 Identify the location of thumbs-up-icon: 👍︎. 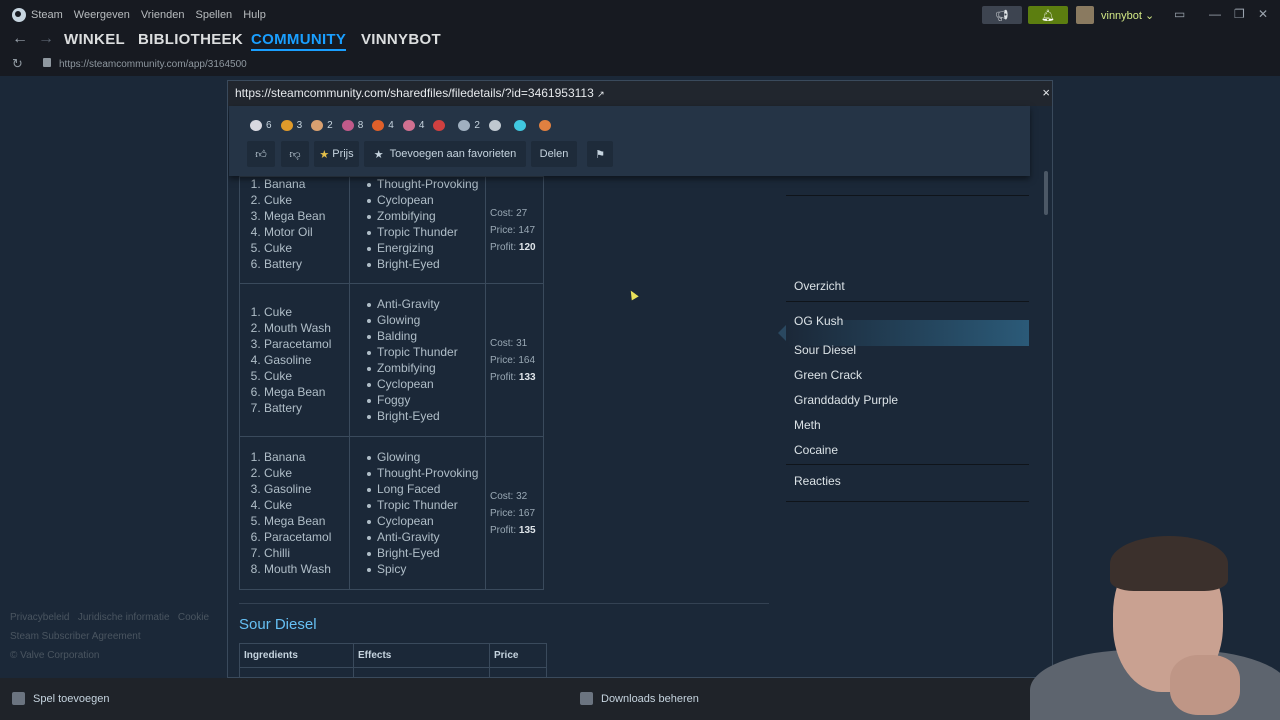
(261, 154).